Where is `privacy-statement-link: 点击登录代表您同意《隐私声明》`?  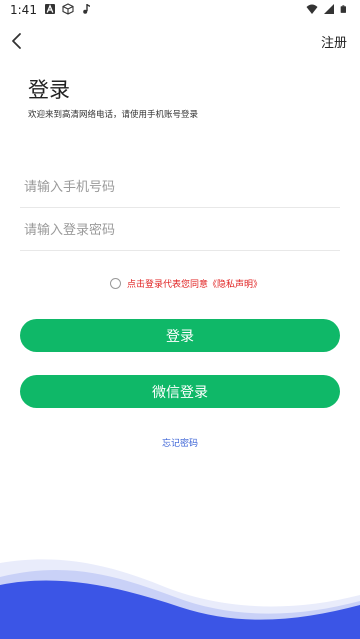
privacy-statement-link: 点击登录代表您同意《隐私声明》 is located at coordinates (194, 283).